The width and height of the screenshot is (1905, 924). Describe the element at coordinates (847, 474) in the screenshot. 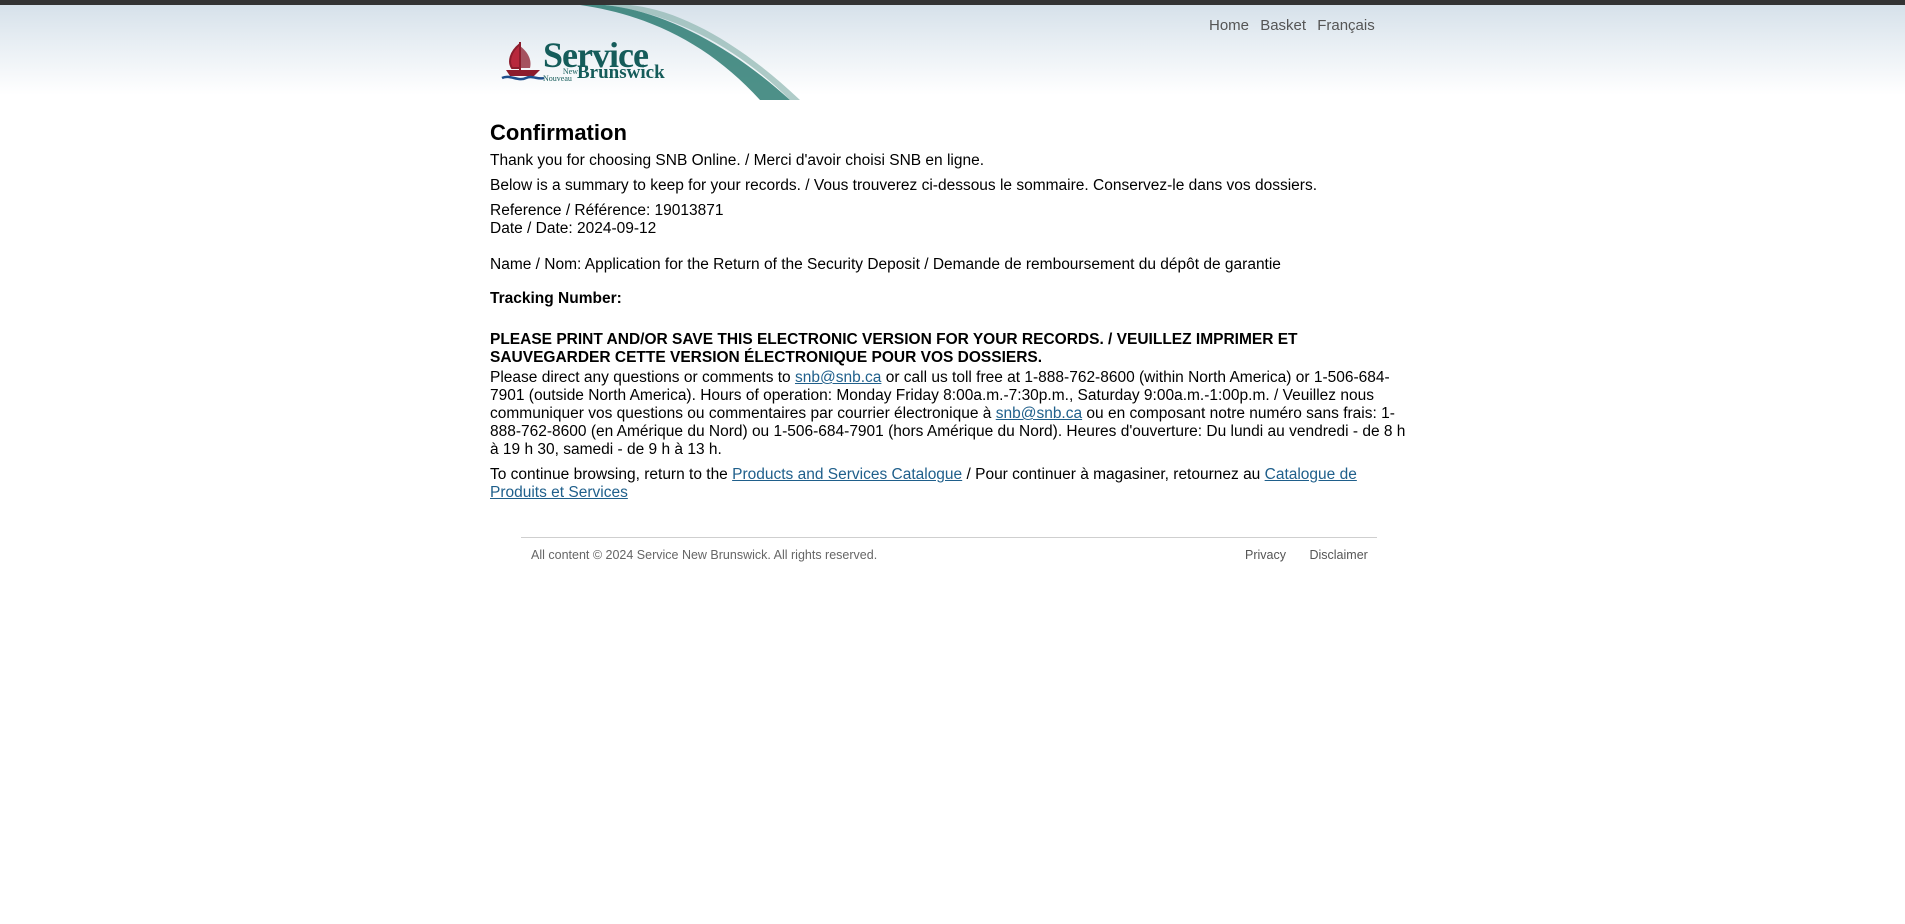

I see `catalogue-link-en: Products and Services Catalogue` at that location.